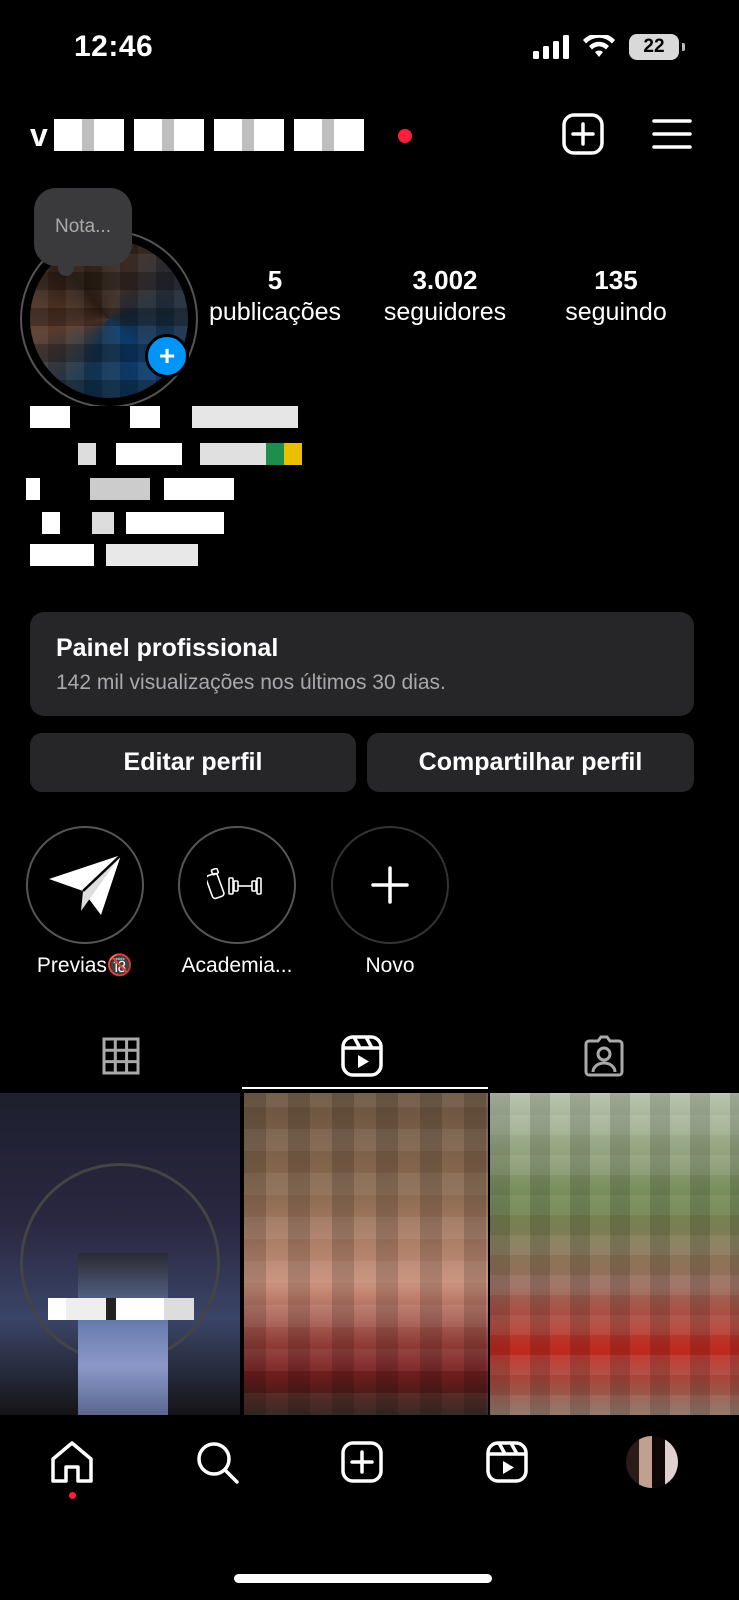 This screenshot has width=739, height=1600. I want to click on tab-posts-grid, so click(120, 1056).